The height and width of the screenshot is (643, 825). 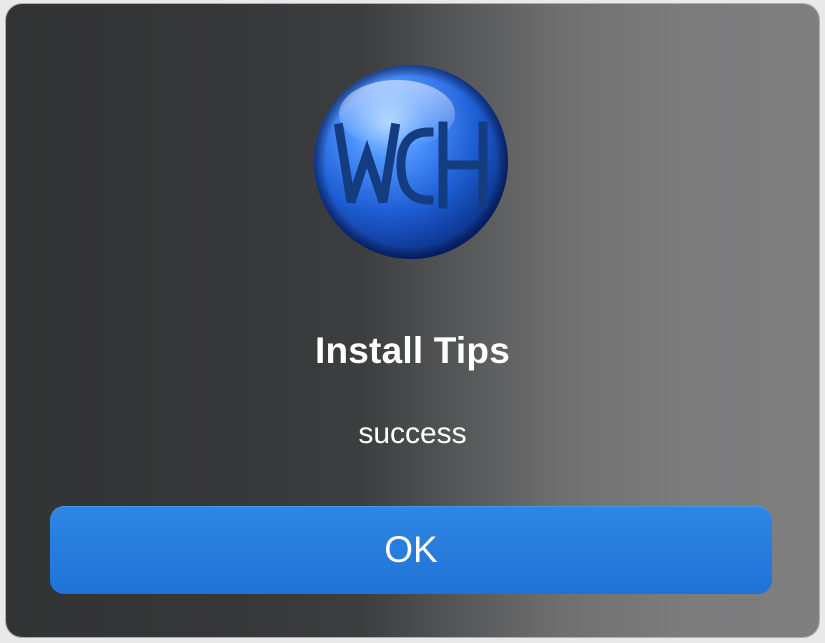 I want to click on ok-button-label: OK, so click(x=411, y=549).